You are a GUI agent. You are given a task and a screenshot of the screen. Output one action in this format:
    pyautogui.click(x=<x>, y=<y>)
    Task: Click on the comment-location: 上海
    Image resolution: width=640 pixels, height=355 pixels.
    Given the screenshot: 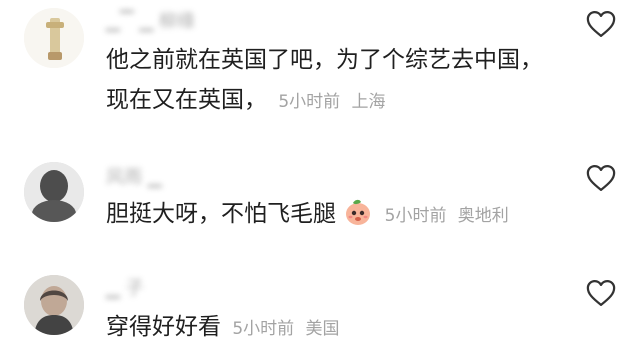 What is the action you would take?
    pyautogui.click(x=368, y=102)
    